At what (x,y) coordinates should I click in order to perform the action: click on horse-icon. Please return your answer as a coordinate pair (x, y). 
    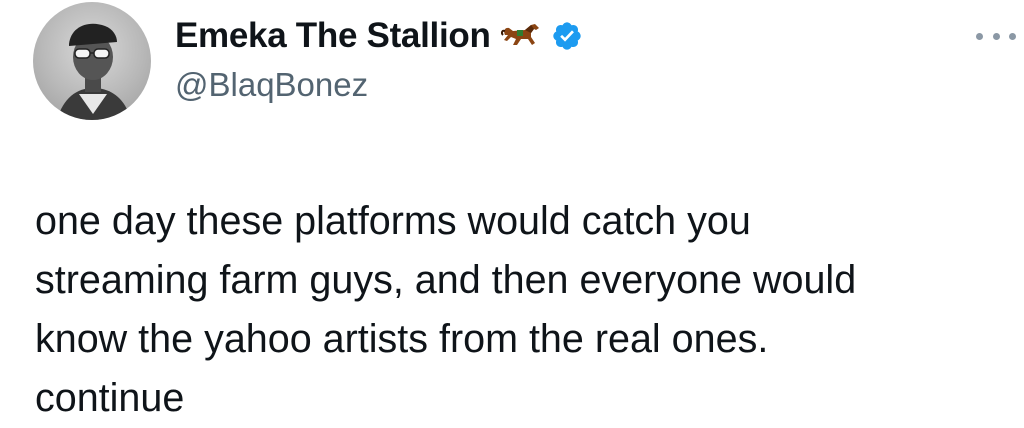
    Looking at the image, I should click on (520, 36).